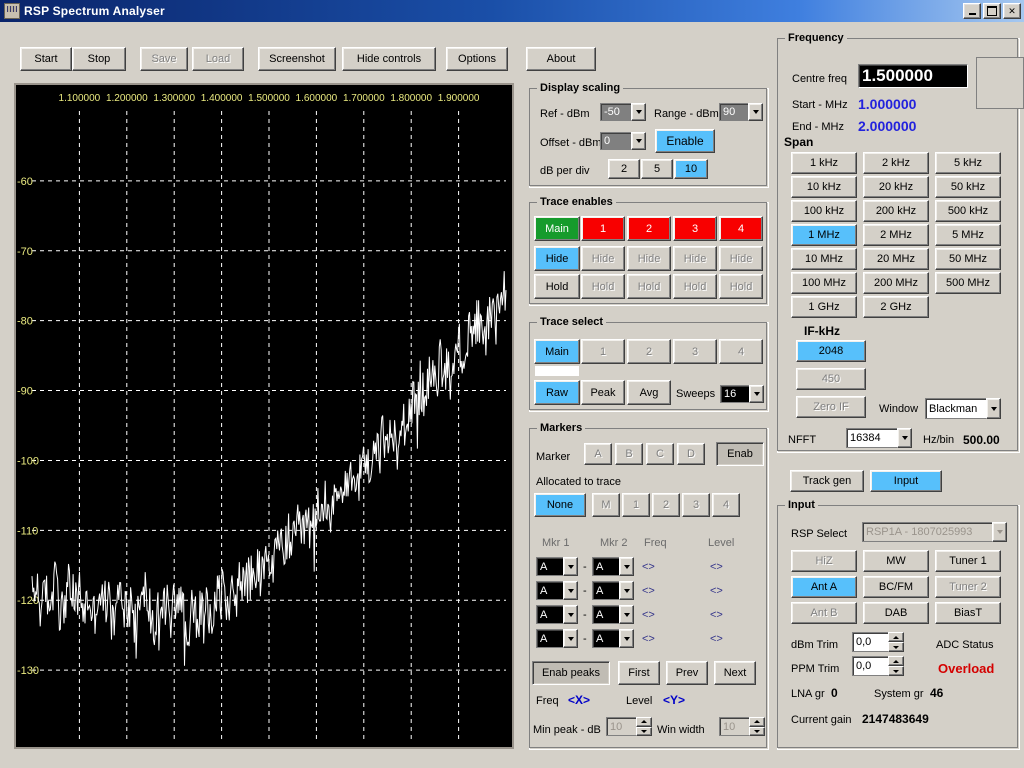  What do you see at coordinates (561, 59) in the screenshot?
I see `about-button: About` at bounding box center [561, 59].